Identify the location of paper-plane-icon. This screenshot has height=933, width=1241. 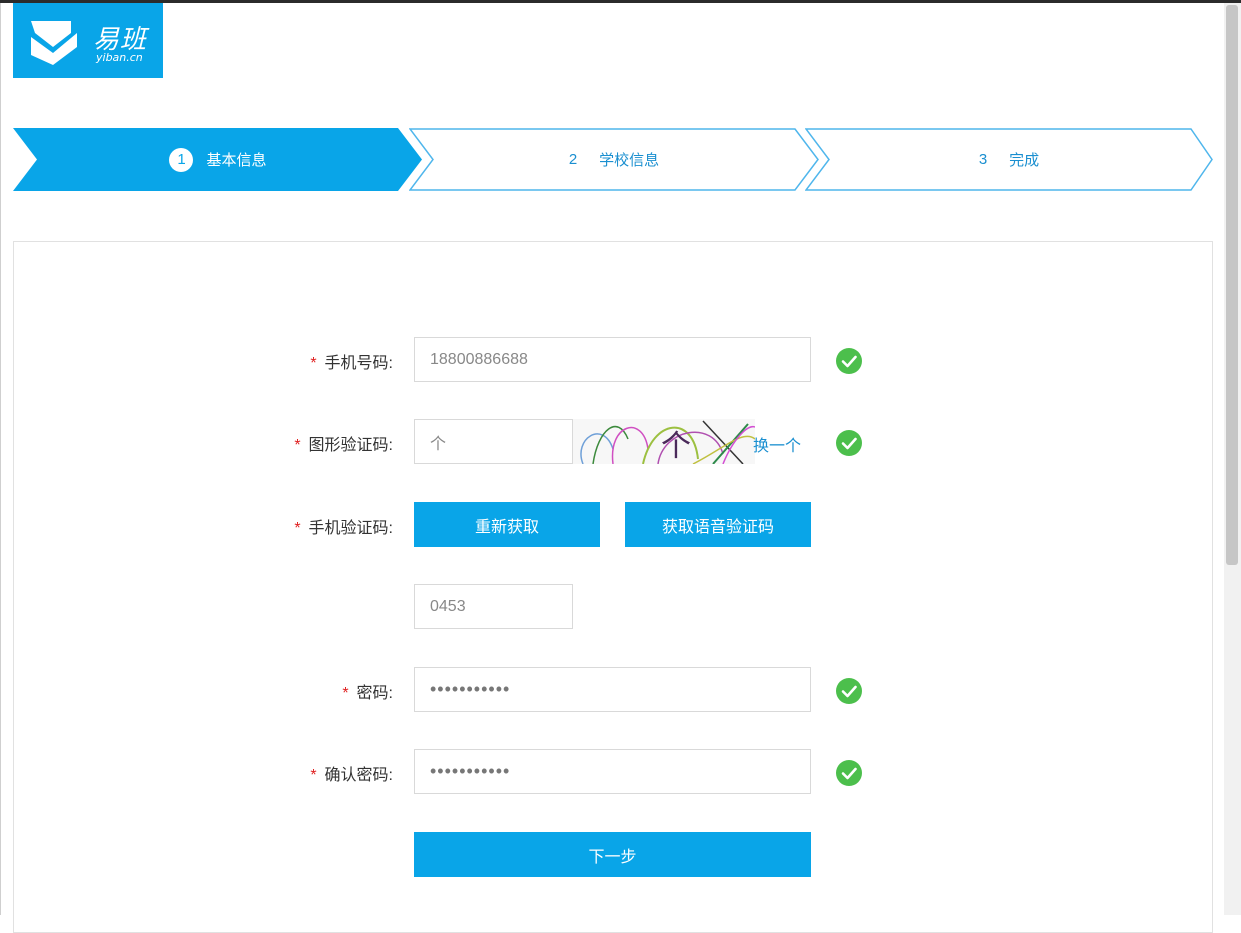
(54, 43).